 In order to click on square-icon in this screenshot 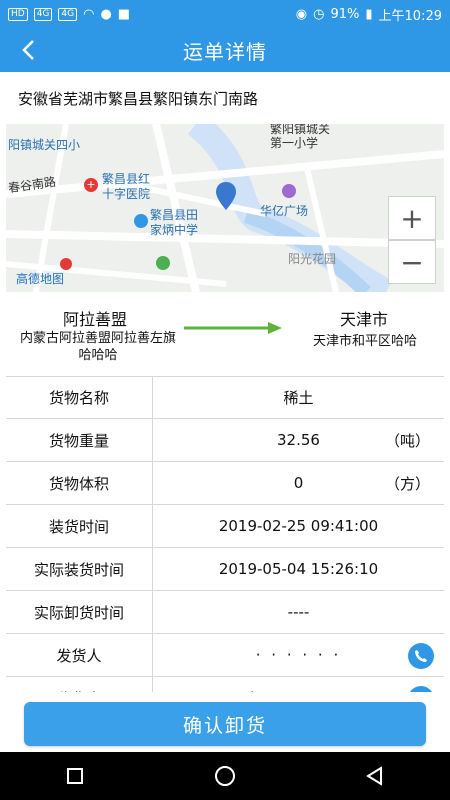, I will do `click(75, 776)`.